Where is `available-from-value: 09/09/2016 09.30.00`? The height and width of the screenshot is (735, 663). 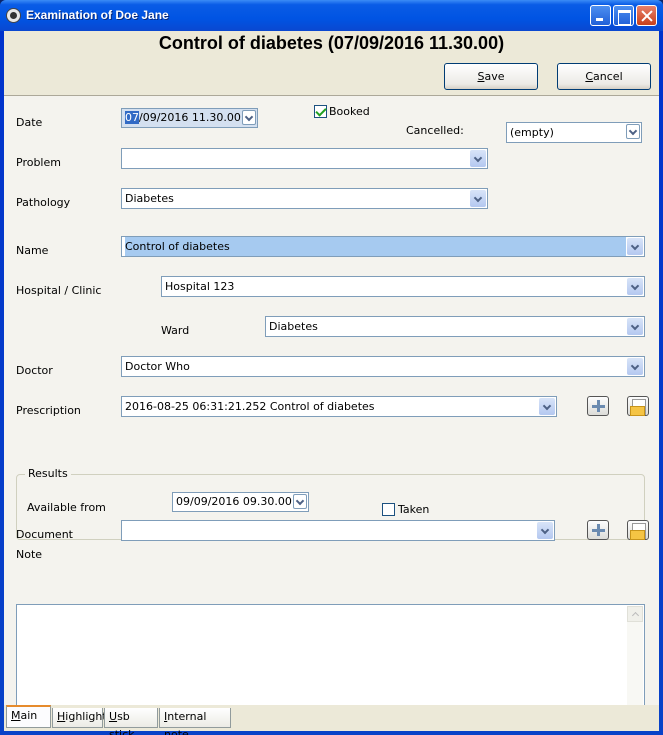
available-from-value: 09/09/2016 09.30.00 is located at coordinates (234, 501).